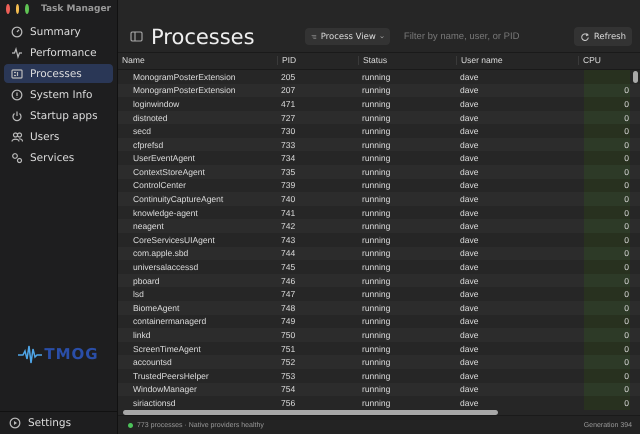 The height and width of the screenshot is (434, 640). What do you see at coordinates (288, 103) in the screenshot?
I see `table-cell-text: 471` at bounding box center [288, 103].